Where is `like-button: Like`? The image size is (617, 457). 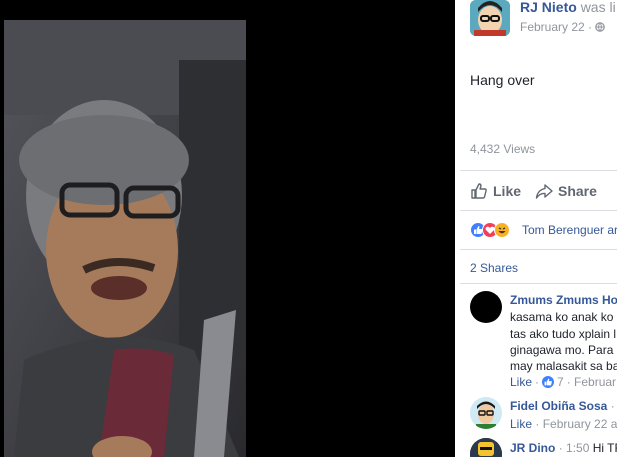
like-button: Like is located at coordinates (495, 191).